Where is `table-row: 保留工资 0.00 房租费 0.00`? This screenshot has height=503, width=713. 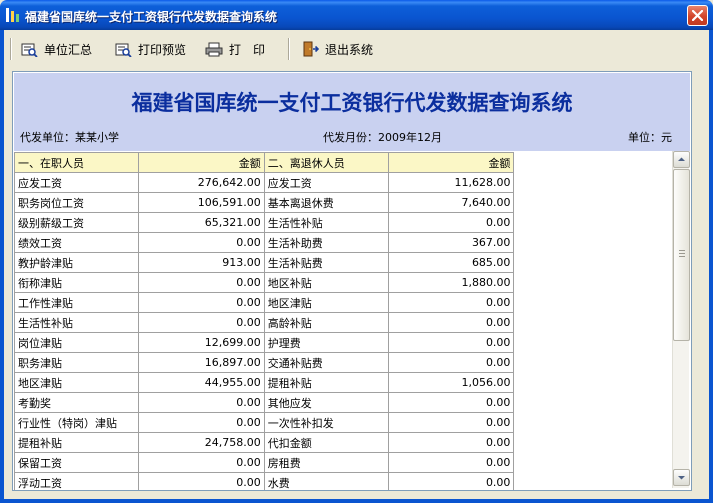
table-row: 保留工资 0.00 房租费 0.00 is located at coordinates (344, 462).